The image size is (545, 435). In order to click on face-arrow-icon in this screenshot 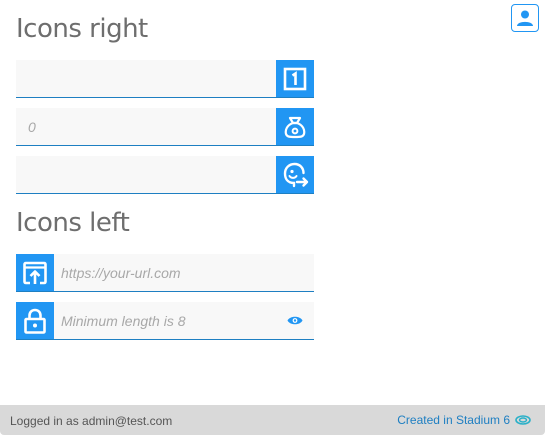, I will do `click(296, 174)`.